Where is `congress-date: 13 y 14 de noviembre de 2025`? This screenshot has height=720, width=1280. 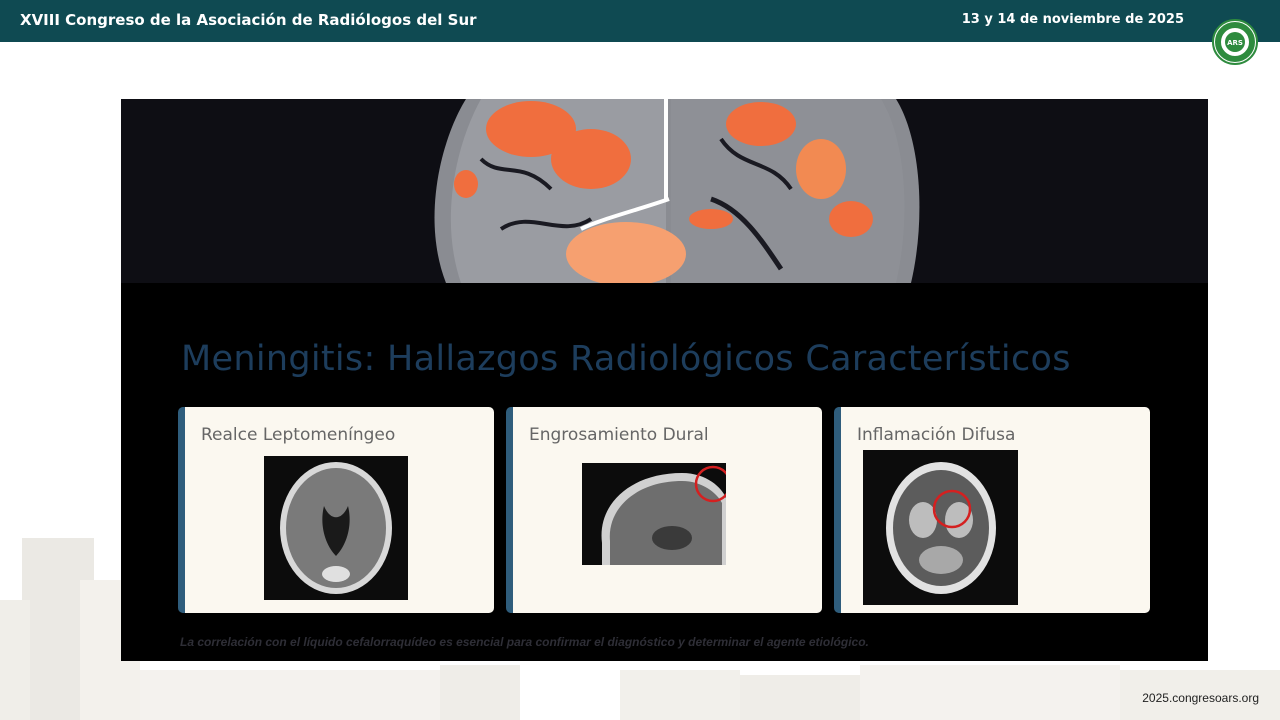 congress-date: 13 y 14 de noviembre de 2025 is located at coordinates (1072, 19).